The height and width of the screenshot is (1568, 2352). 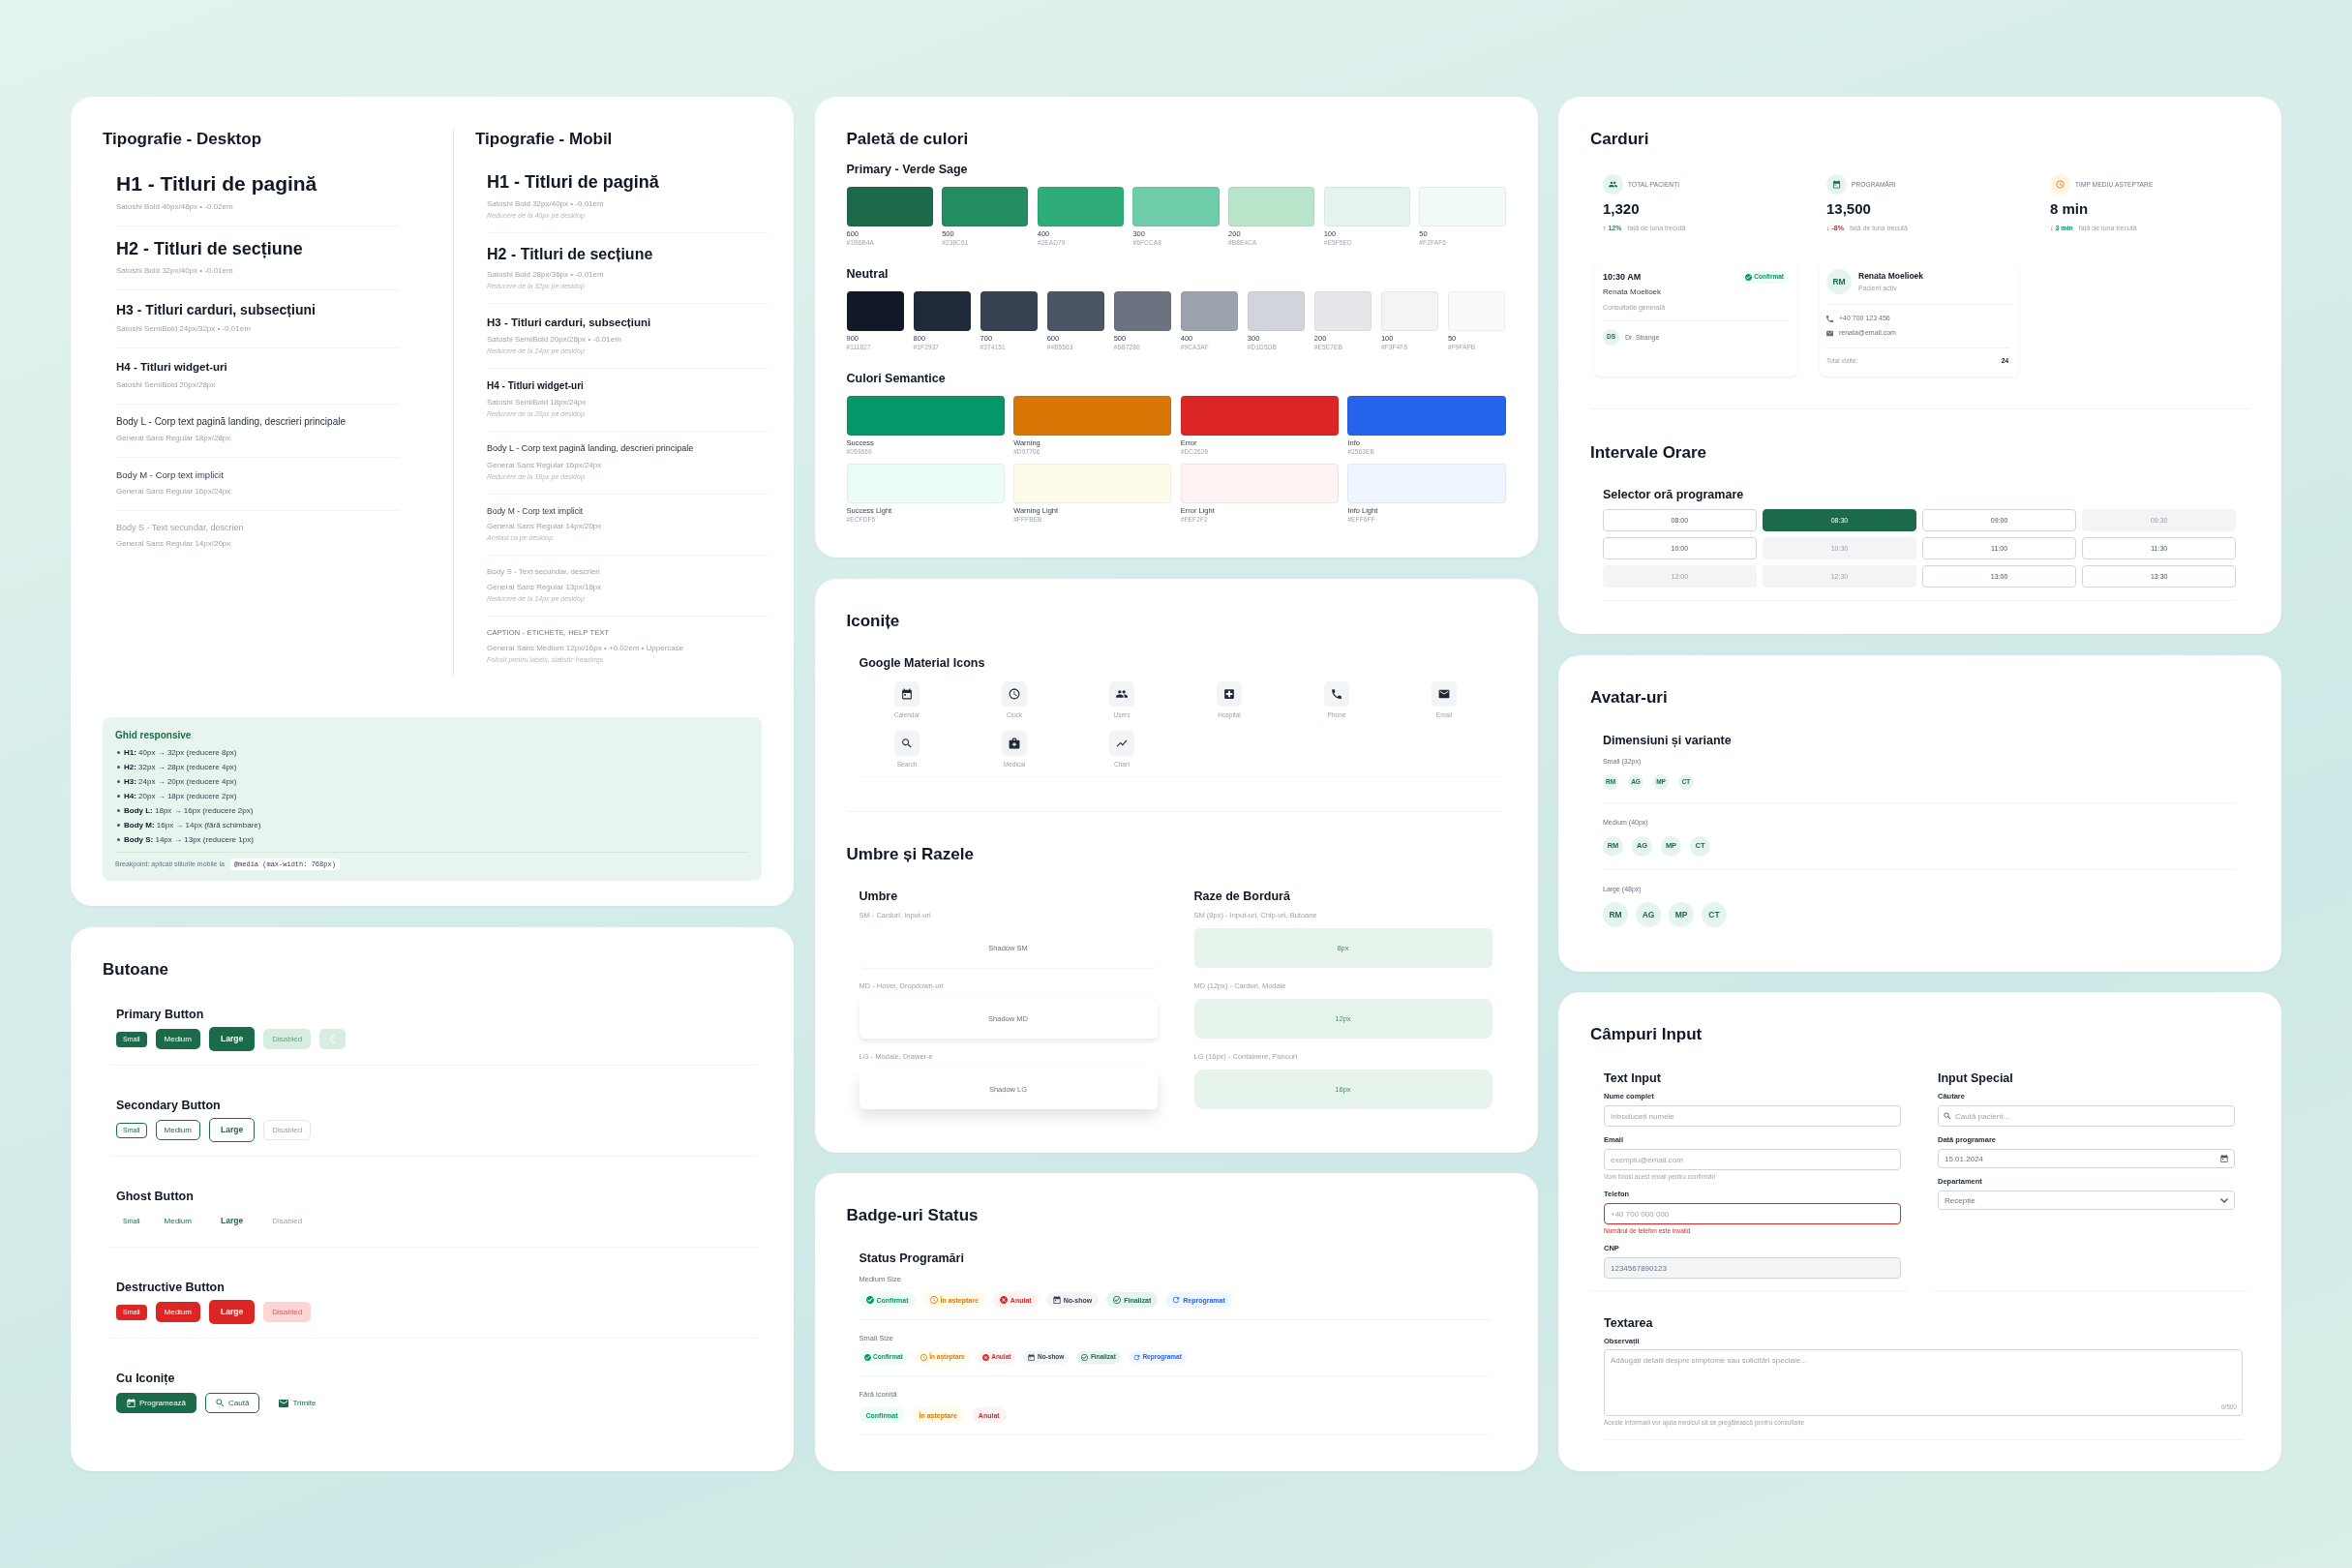 I want to click on select-field: Recepție, so click(x=2086, y=1200).